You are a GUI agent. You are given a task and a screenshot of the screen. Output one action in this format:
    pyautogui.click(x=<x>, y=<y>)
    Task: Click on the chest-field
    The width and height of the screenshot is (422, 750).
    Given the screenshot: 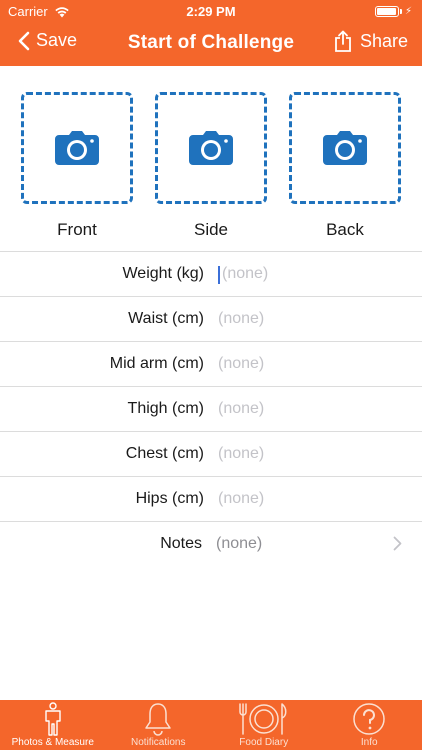 What is the action you would take?
    pyautogui.click(x=308, y=454)
    